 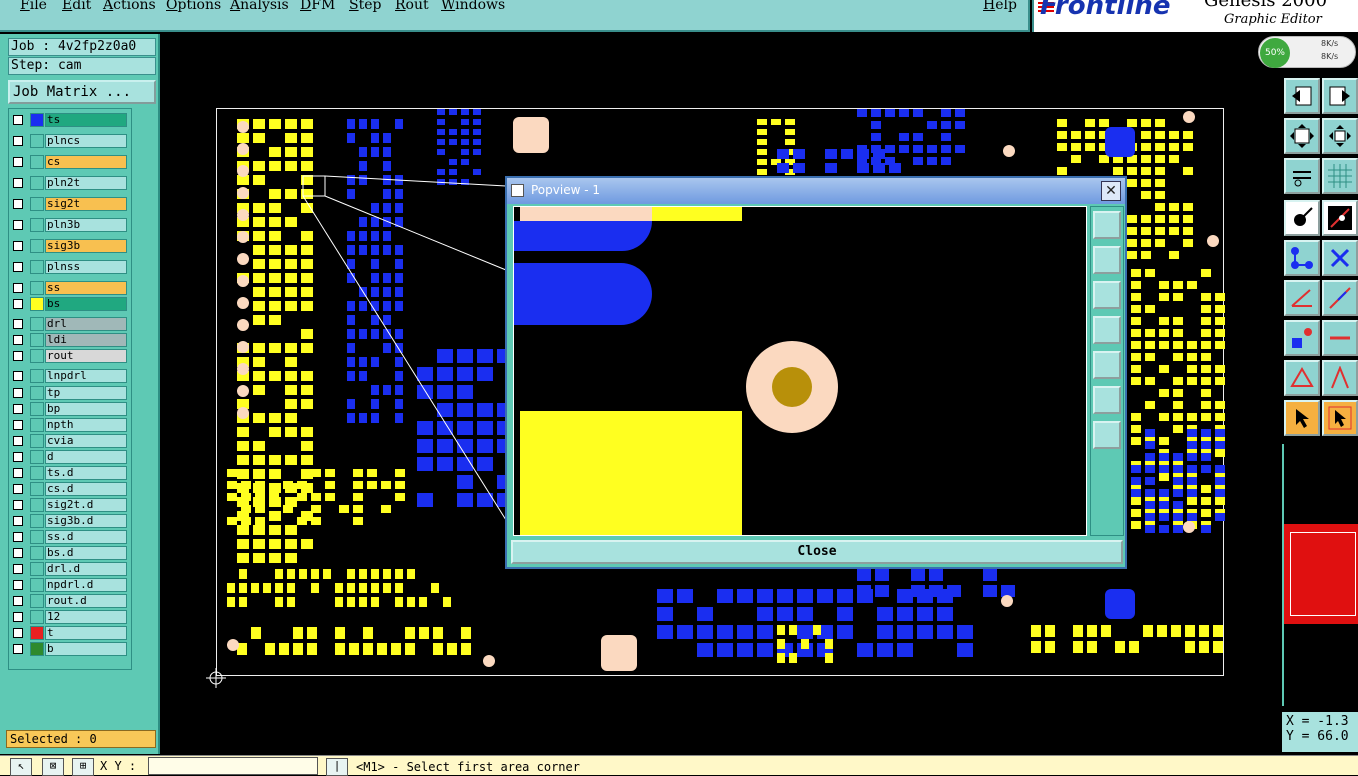 What do you see at coordinates (1107, 365) in the screenshot?
I see `popview-tool-right` at bounding box center [1107, 365].